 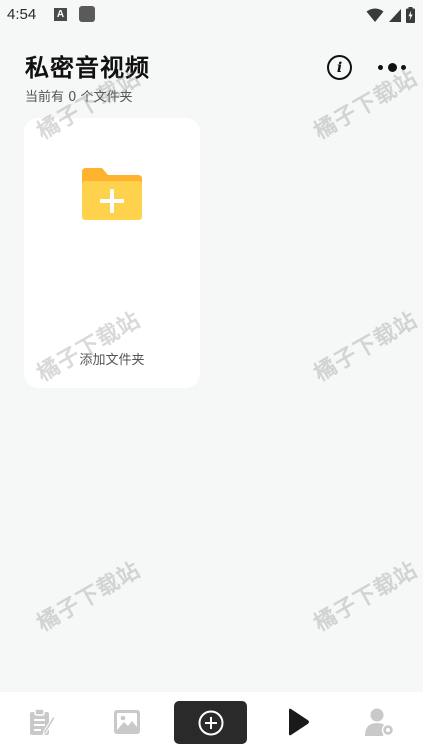 What do you see at coordinates (380, 67) in the screenshot?
I see `more-dots-icon` at bounding box center [380, 67].